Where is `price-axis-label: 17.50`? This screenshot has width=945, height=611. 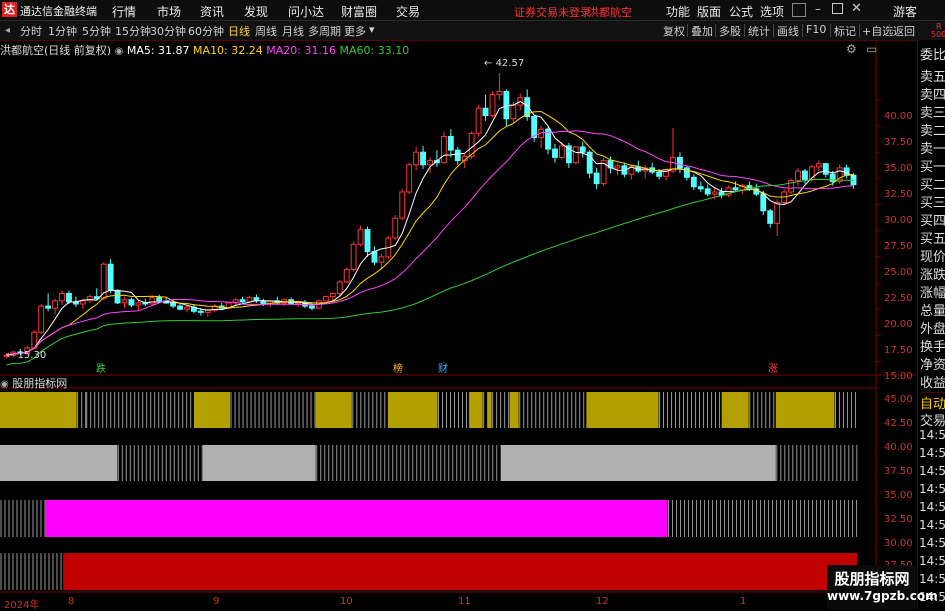 price-axis-label: 17.50 is located at coordinates (898, 350).